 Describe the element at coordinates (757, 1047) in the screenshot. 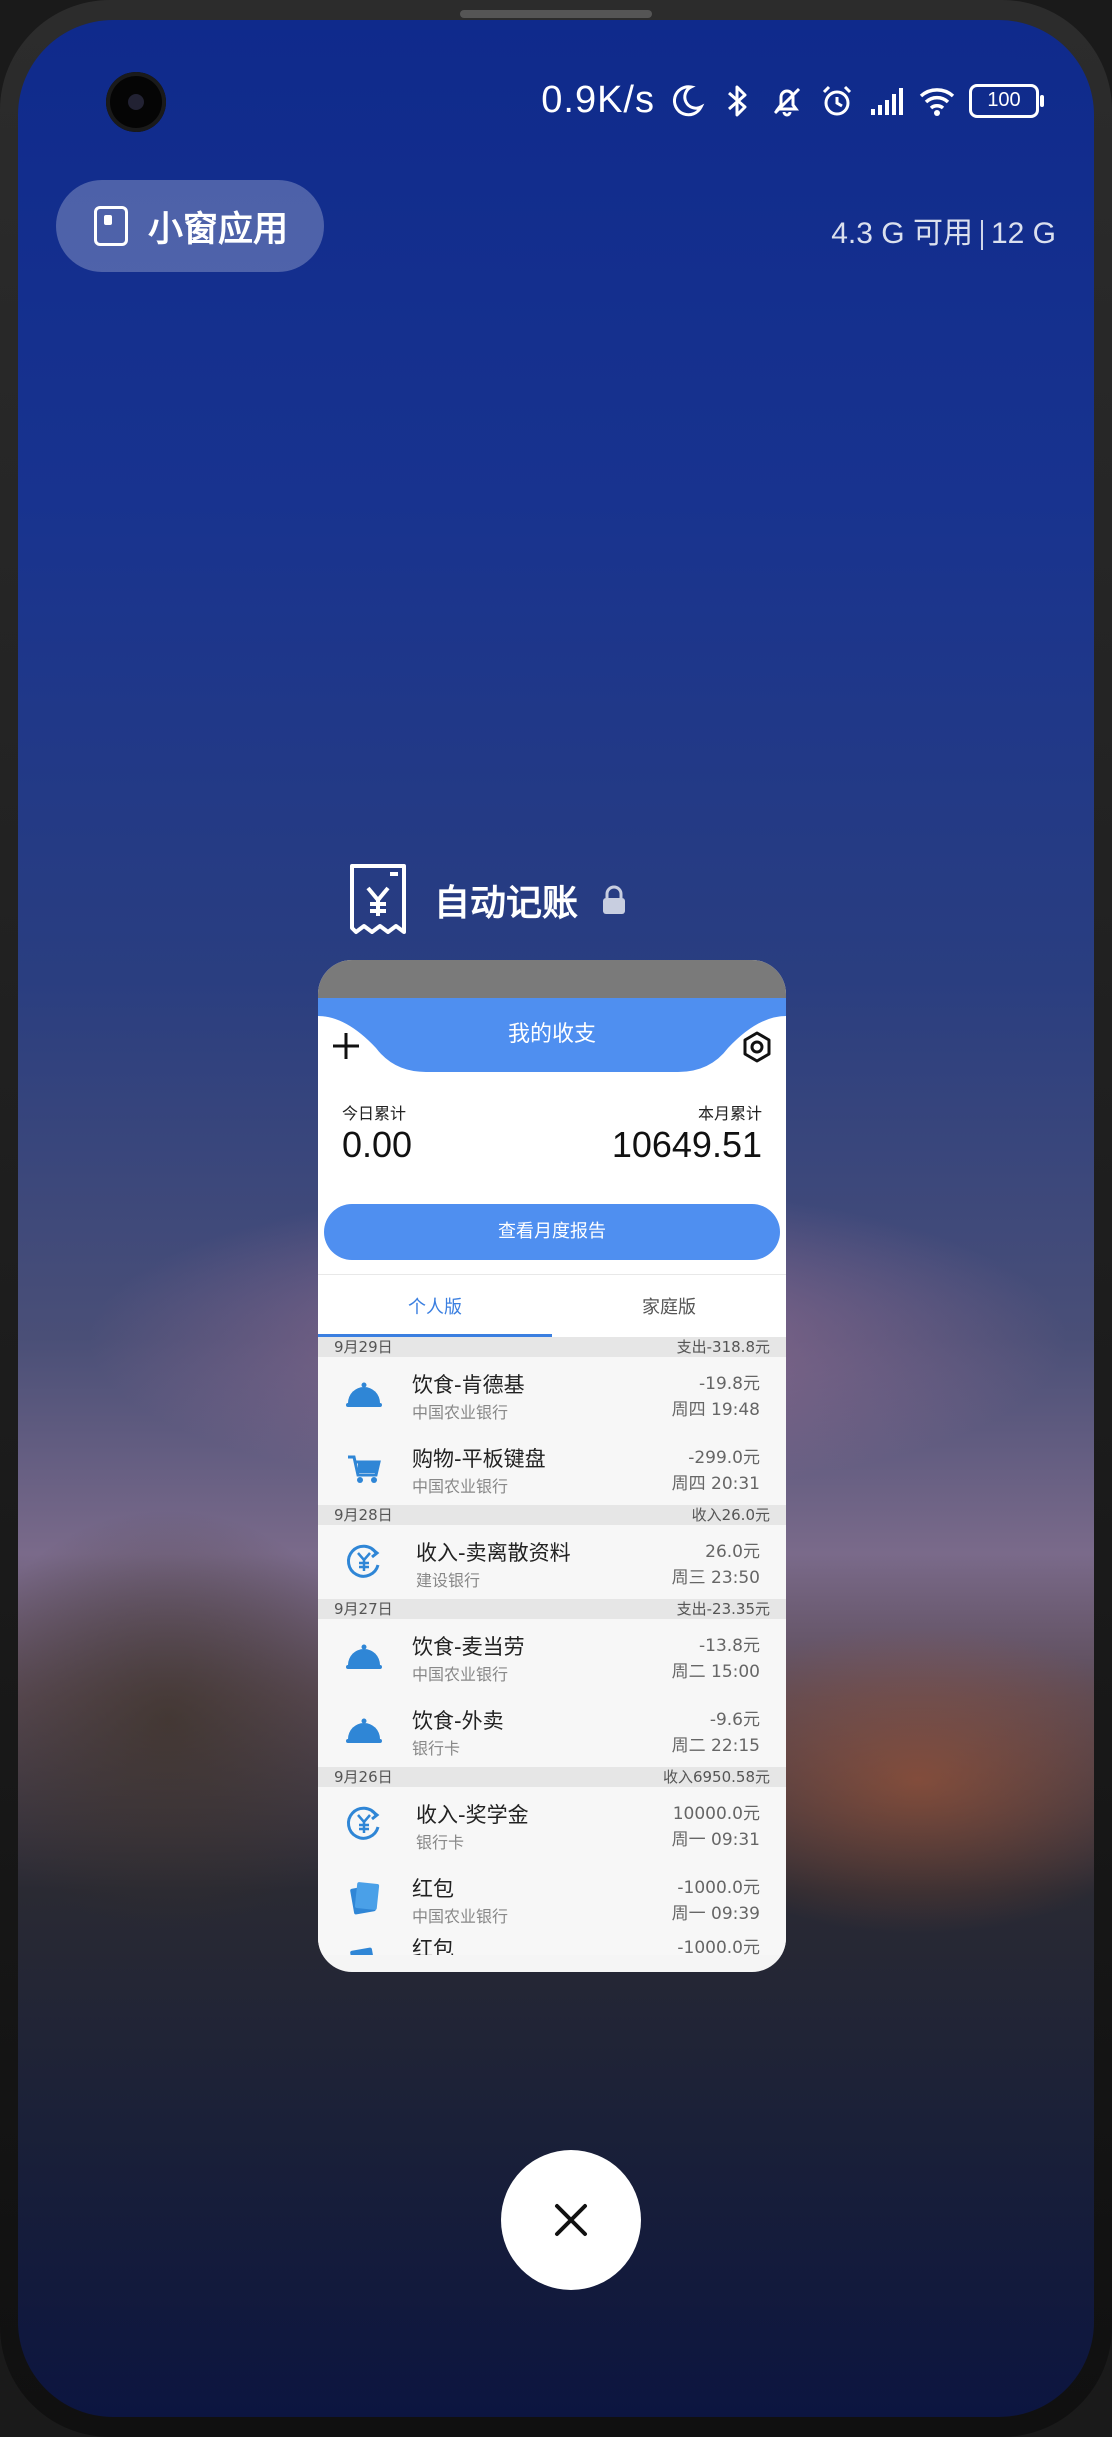

I see `settings-icon` at that location.